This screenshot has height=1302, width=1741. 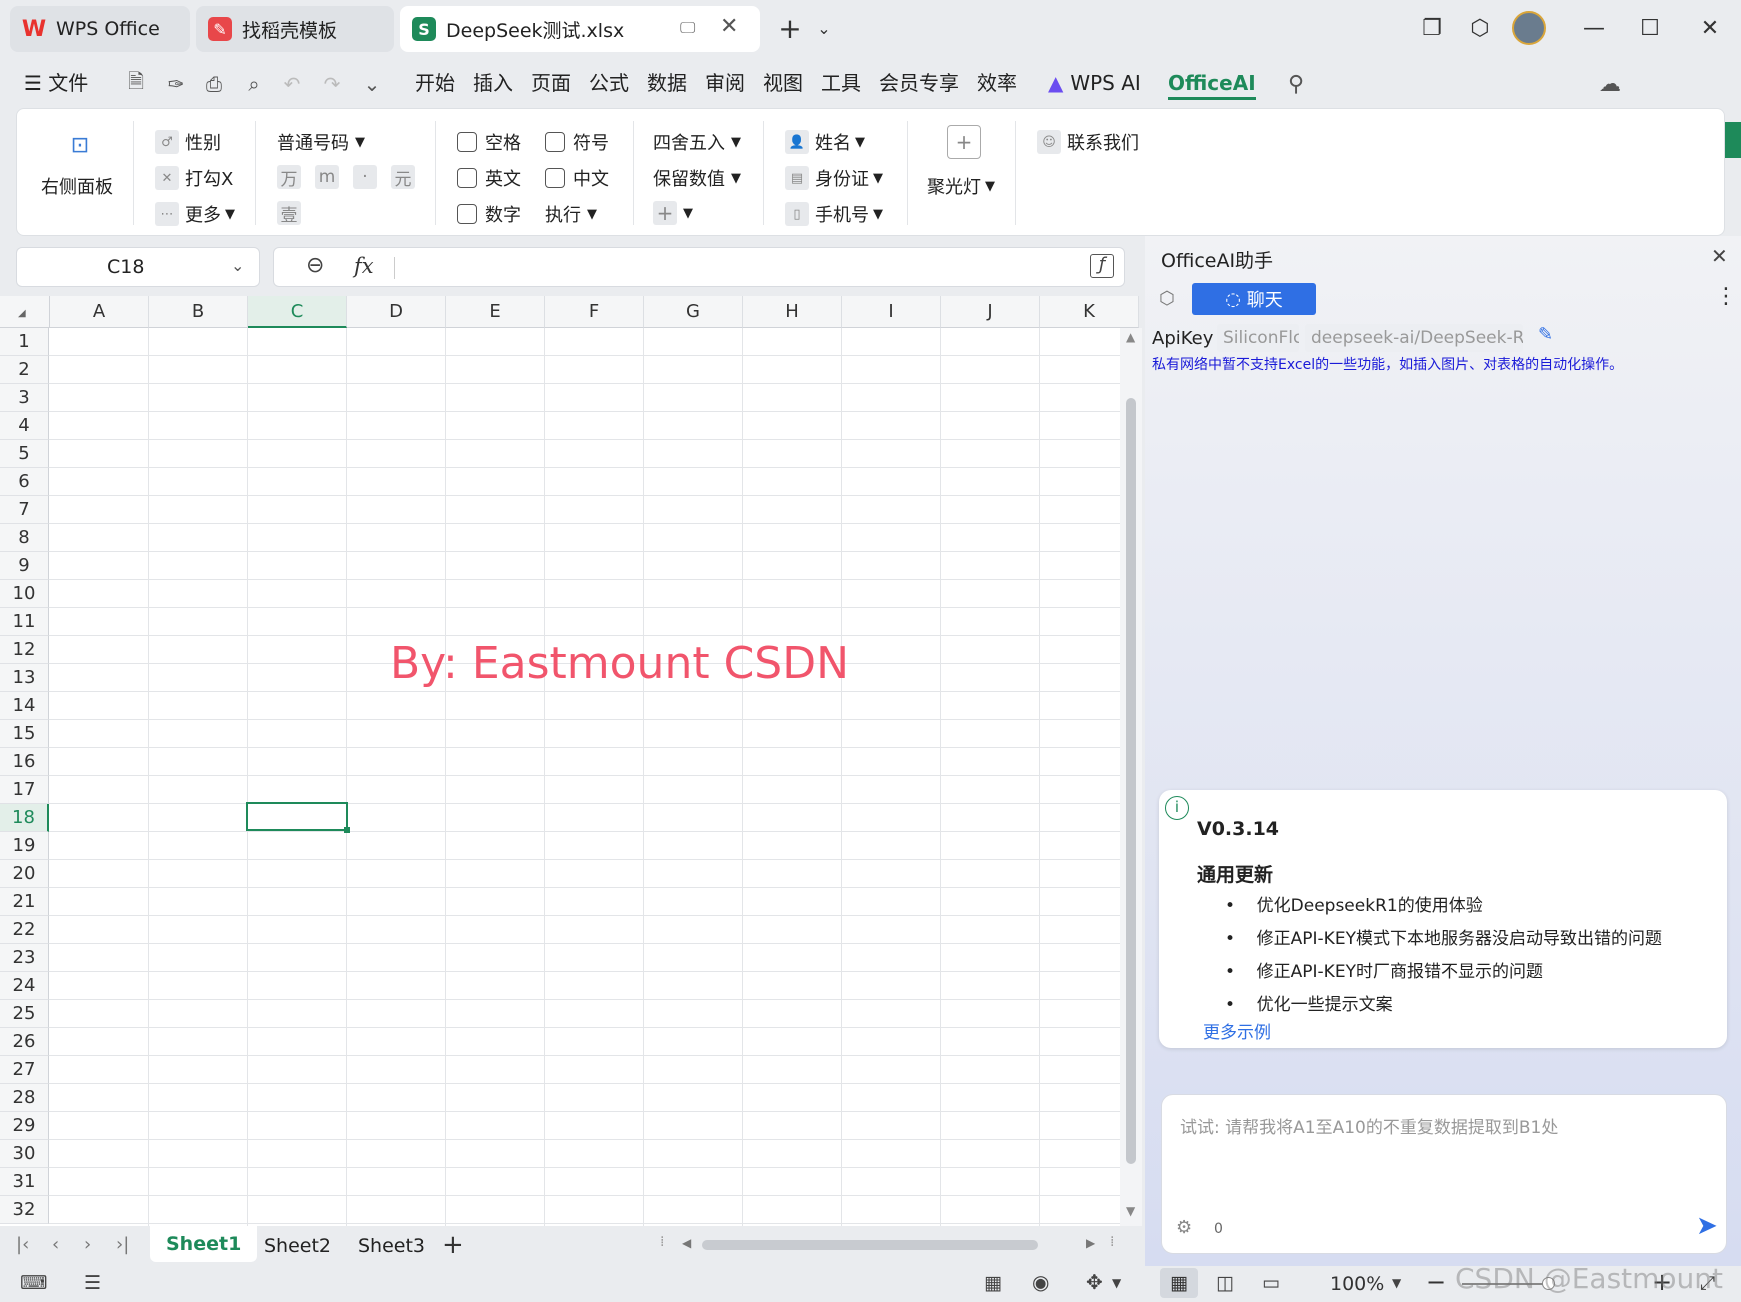 I want to click on name-dropdown: 👤 姓名 ▼, so click(x=825, y=142).